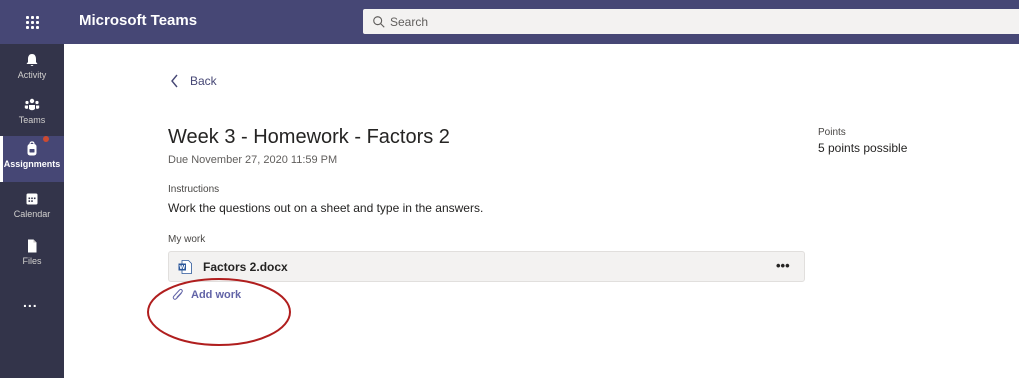  Describe the element at coordinates (32, 261) in the screenshot. I see `rail-item-label: Files` at that location.